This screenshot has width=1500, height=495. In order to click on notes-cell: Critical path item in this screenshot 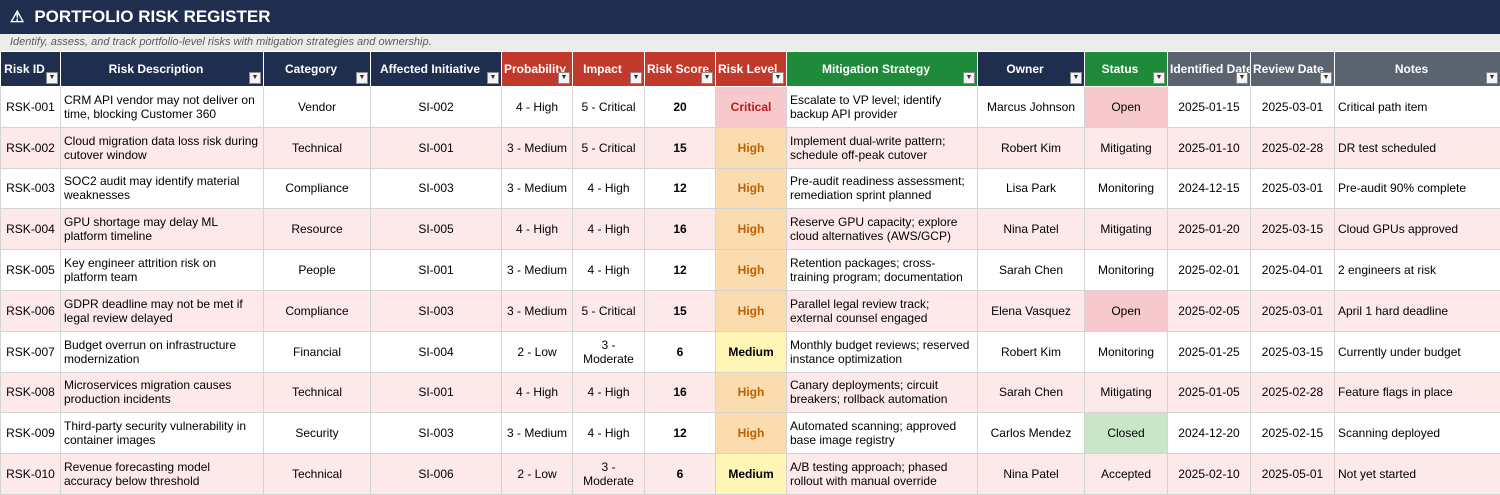, I will do `click(1417, 107)`.